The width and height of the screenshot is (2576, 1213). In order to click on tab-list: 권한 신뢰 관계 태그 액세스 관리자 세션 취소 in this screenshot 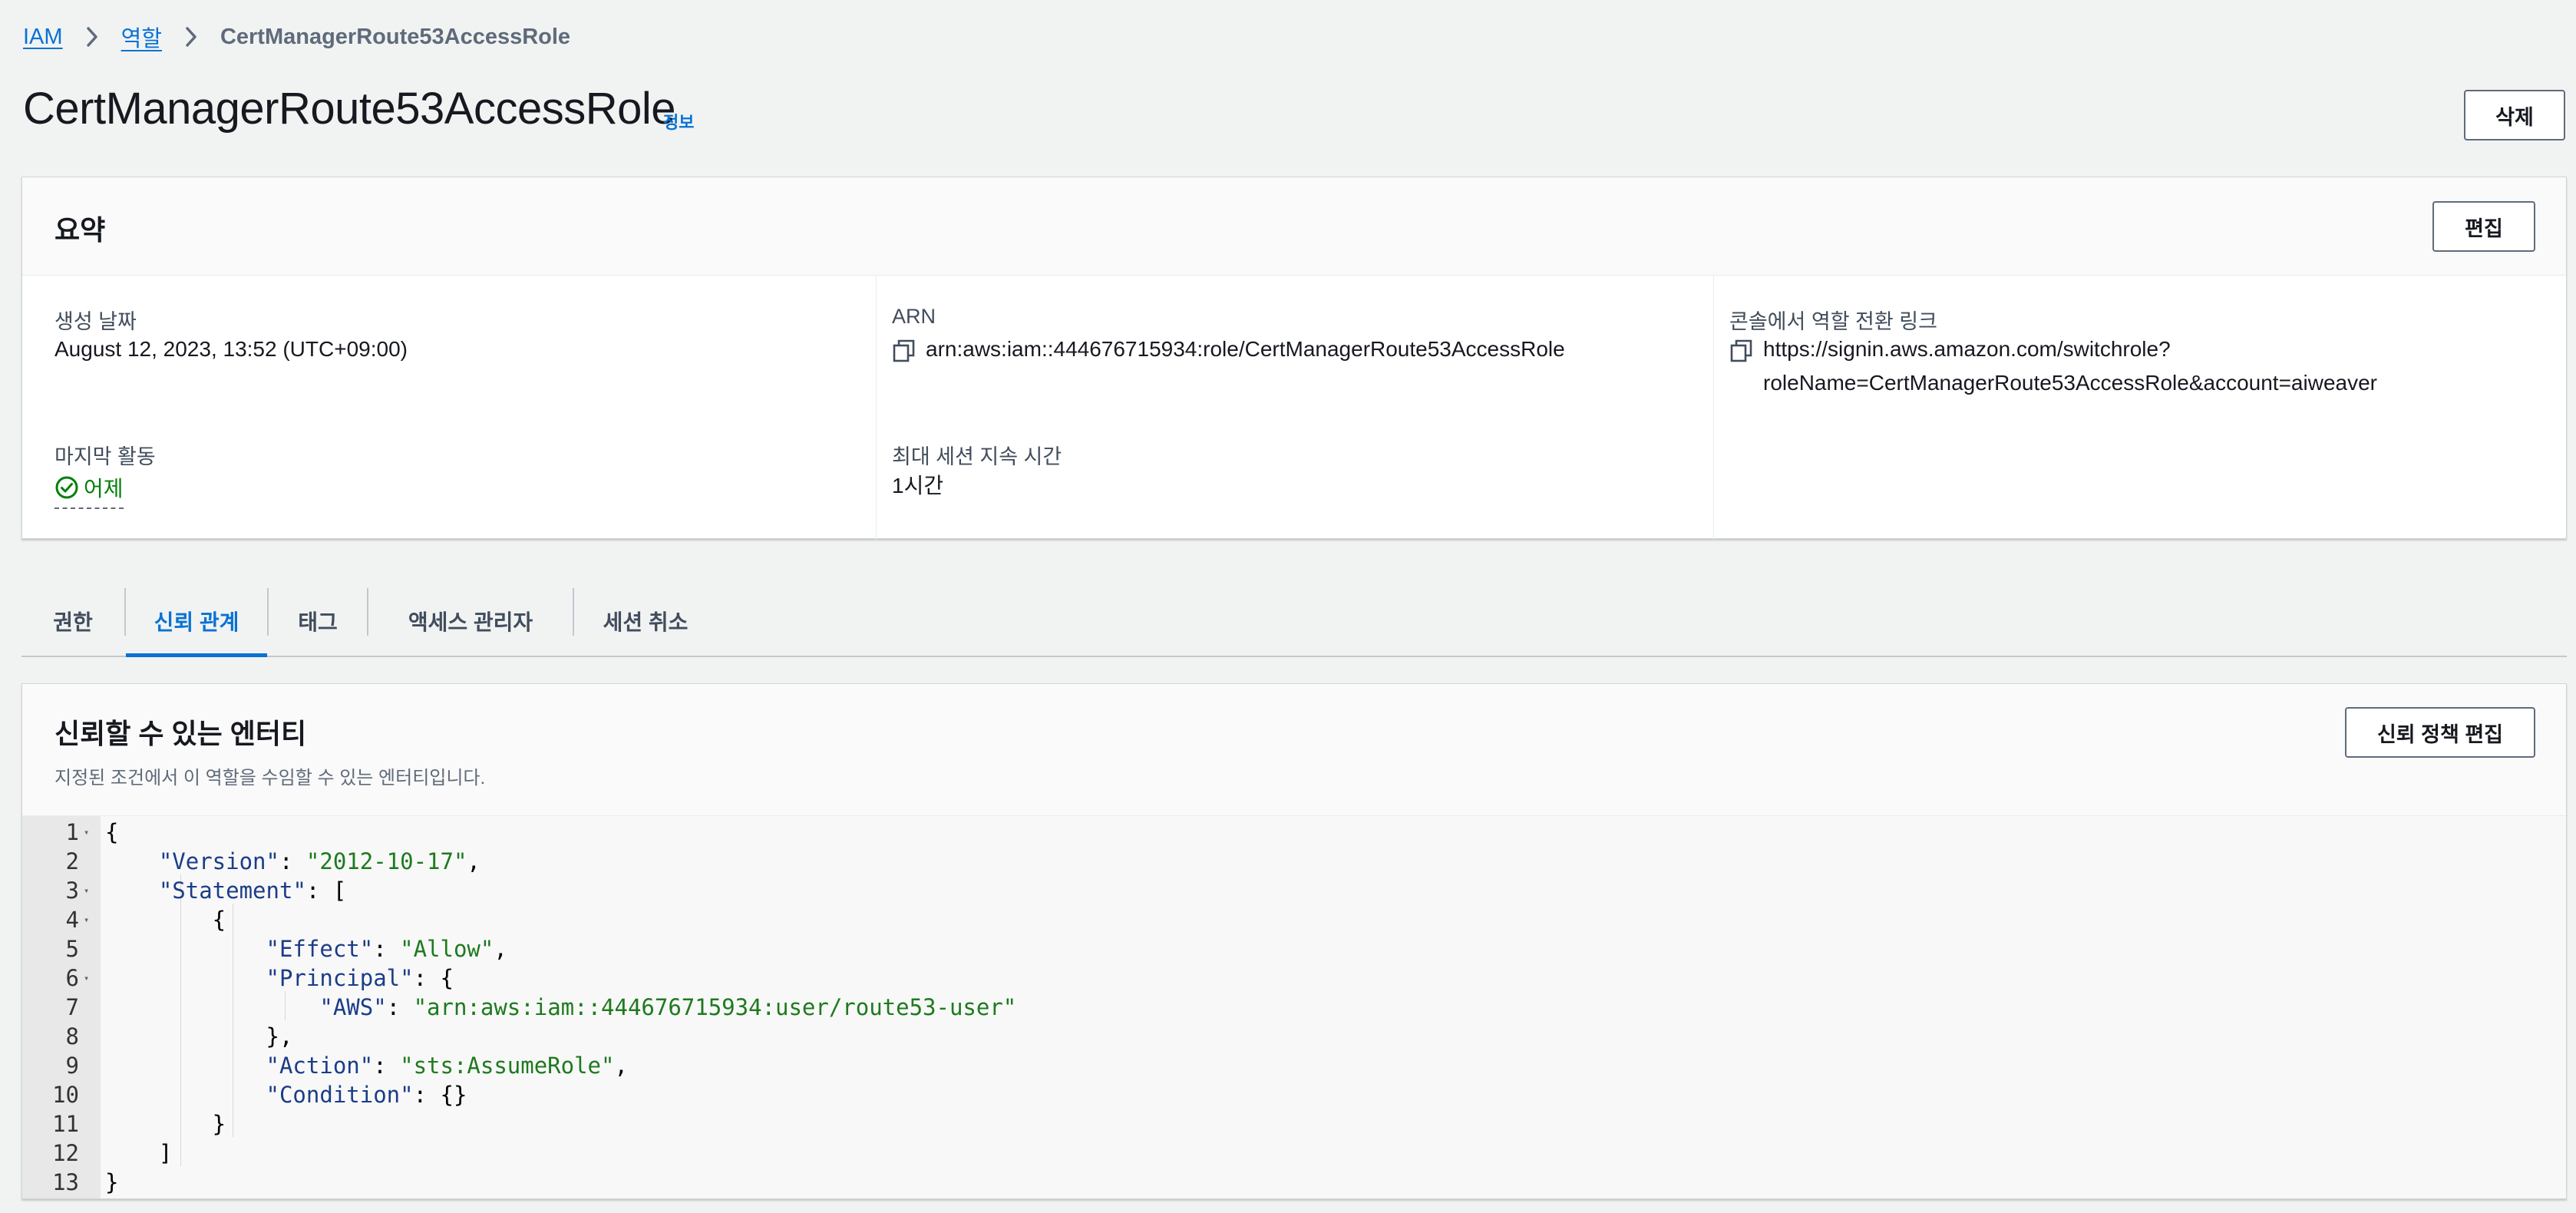, I will do `click(1294, 622)`.